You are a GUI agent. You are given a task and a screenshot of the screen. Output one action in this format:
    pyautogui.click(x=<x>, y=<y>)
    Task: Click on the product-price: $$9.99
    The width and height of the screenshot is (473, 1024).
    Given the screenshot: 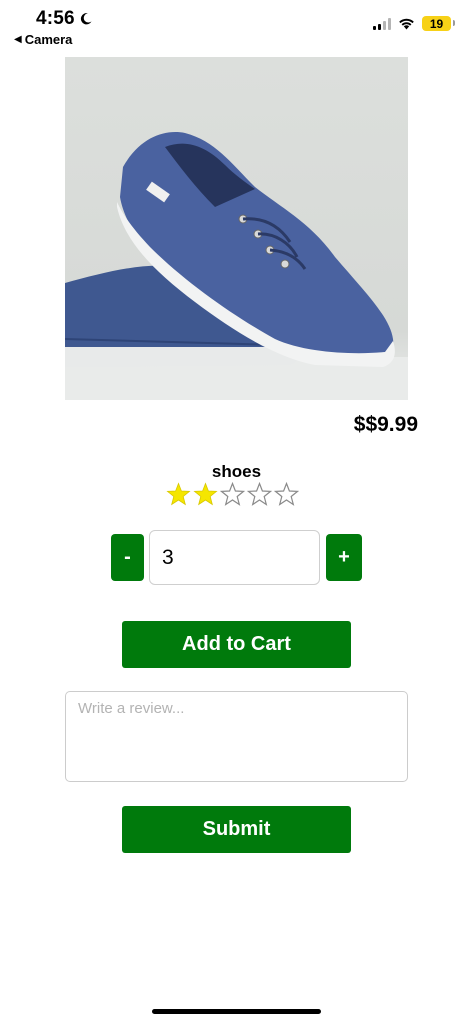 What is the action you would take?
    pyautogui.click(x=385, y=424)
    